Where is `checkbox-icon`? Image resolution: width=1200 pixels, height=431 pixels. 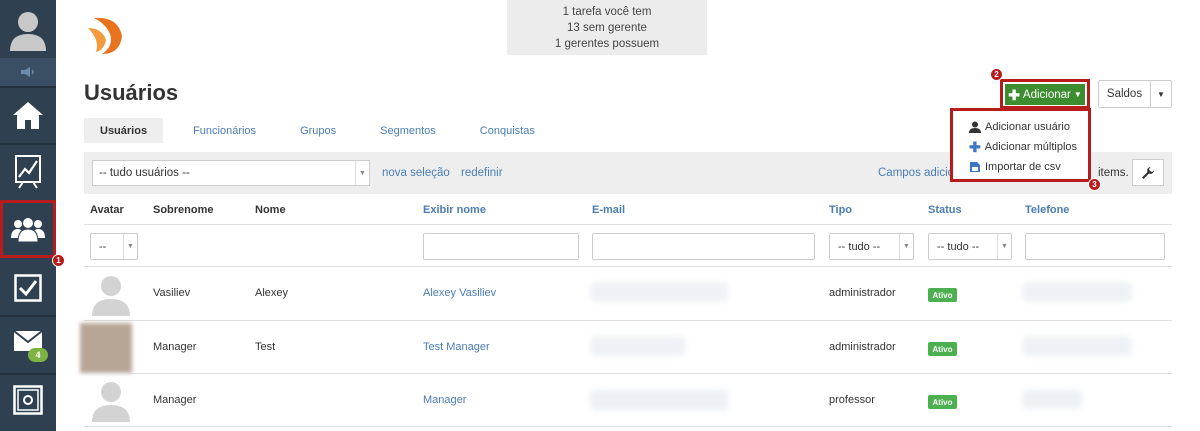
checkbox-icon is located at coordinates (28, 288).